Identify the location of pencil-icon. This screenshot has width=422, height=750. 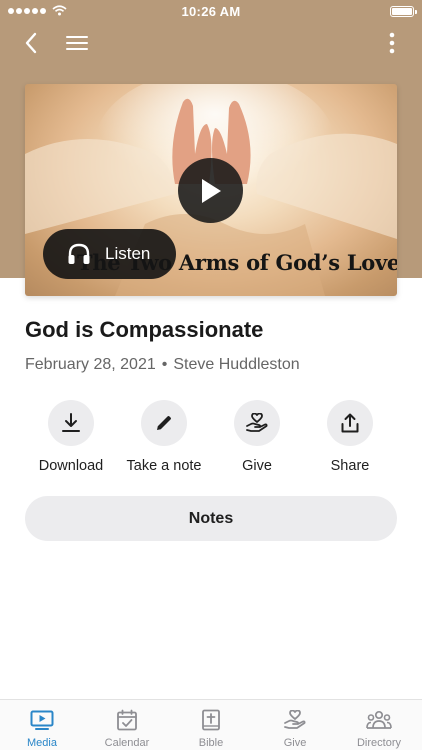
(164, 423).